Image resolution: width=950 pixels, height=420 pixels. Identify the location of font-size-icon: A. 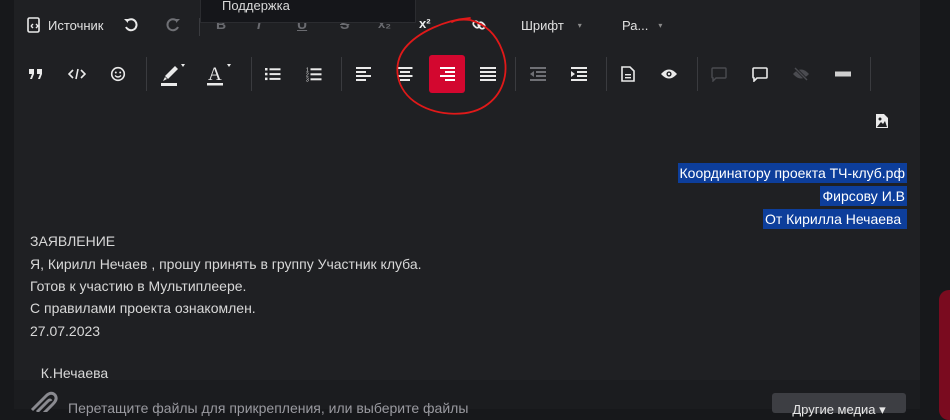
(219, 75).